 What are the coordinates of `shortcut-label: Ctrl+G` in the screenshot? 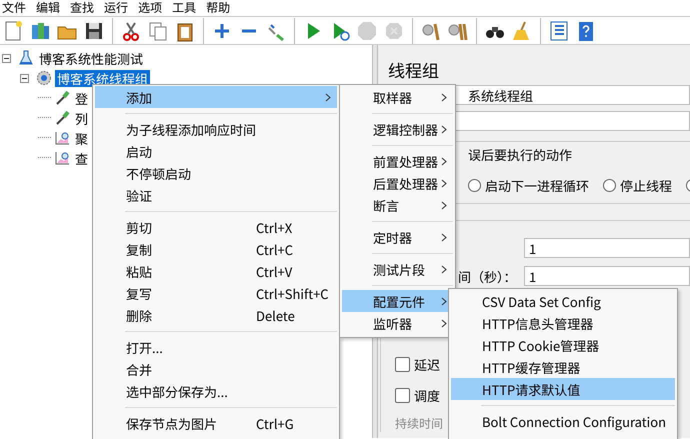 It's located at (275, 423).